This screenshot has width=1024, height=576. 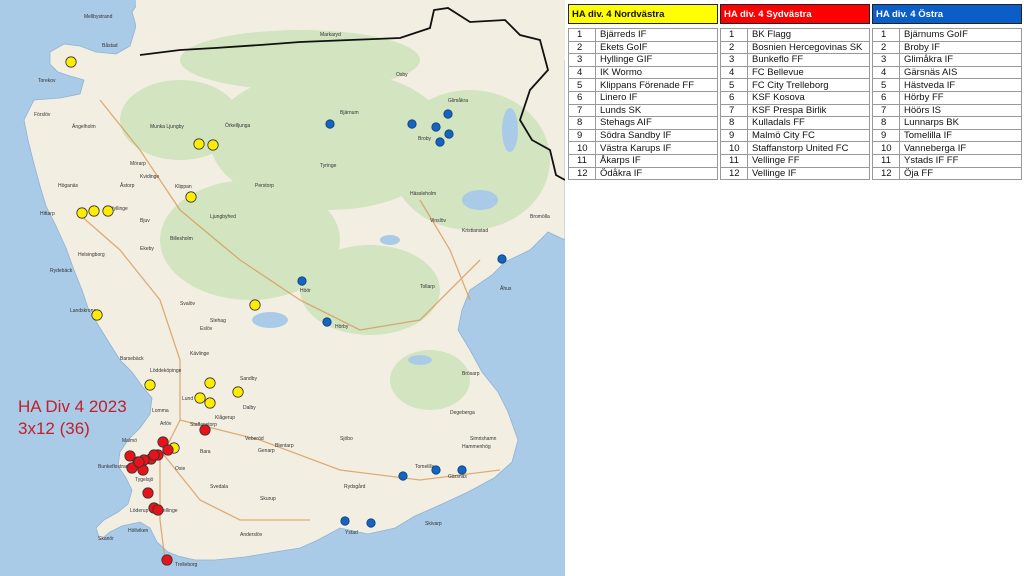 I want to click on town-label: Oxie, so click(x=180, y=469).